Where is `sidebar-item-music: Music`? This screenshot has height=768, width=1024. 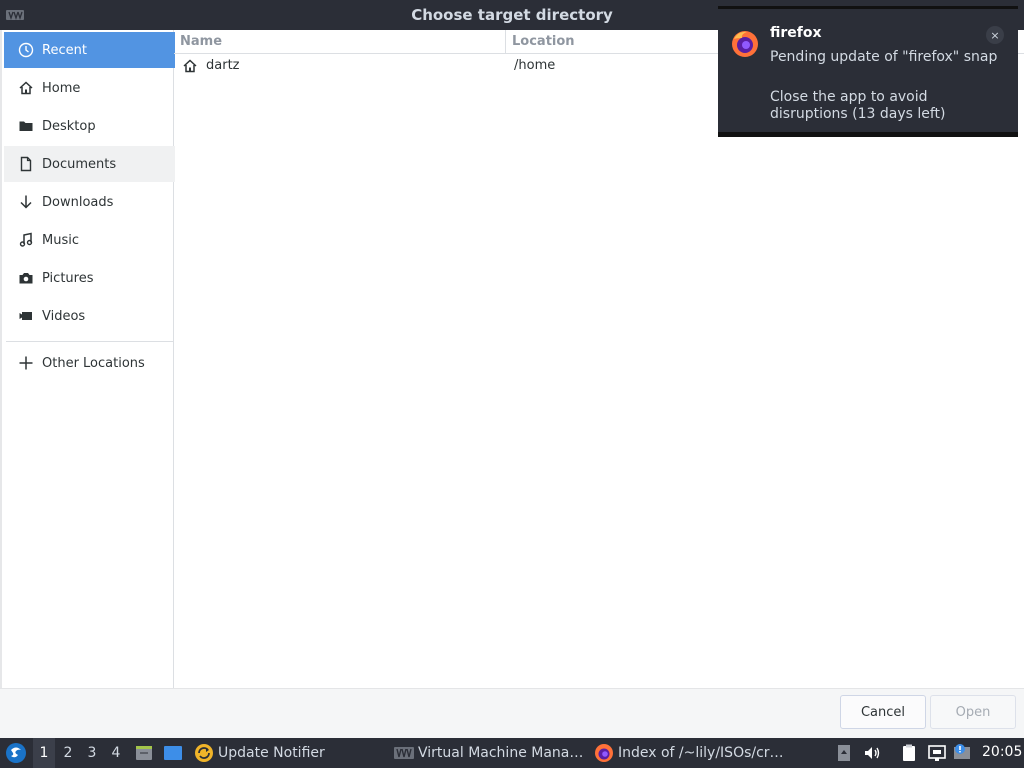 sidebar-item-music: Music is located at coordinates (89, 240).